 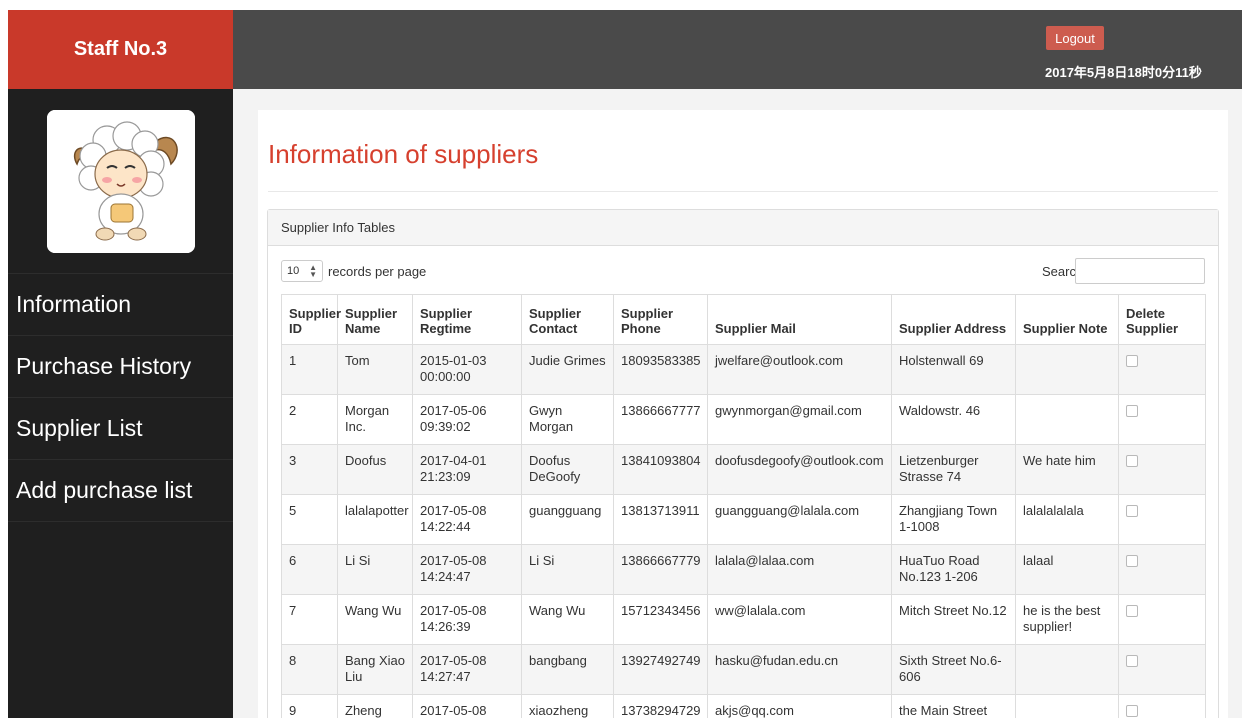 I want to click on cell-regtime: 2017-05-08 14:22:44, so click(x=467, y=519).